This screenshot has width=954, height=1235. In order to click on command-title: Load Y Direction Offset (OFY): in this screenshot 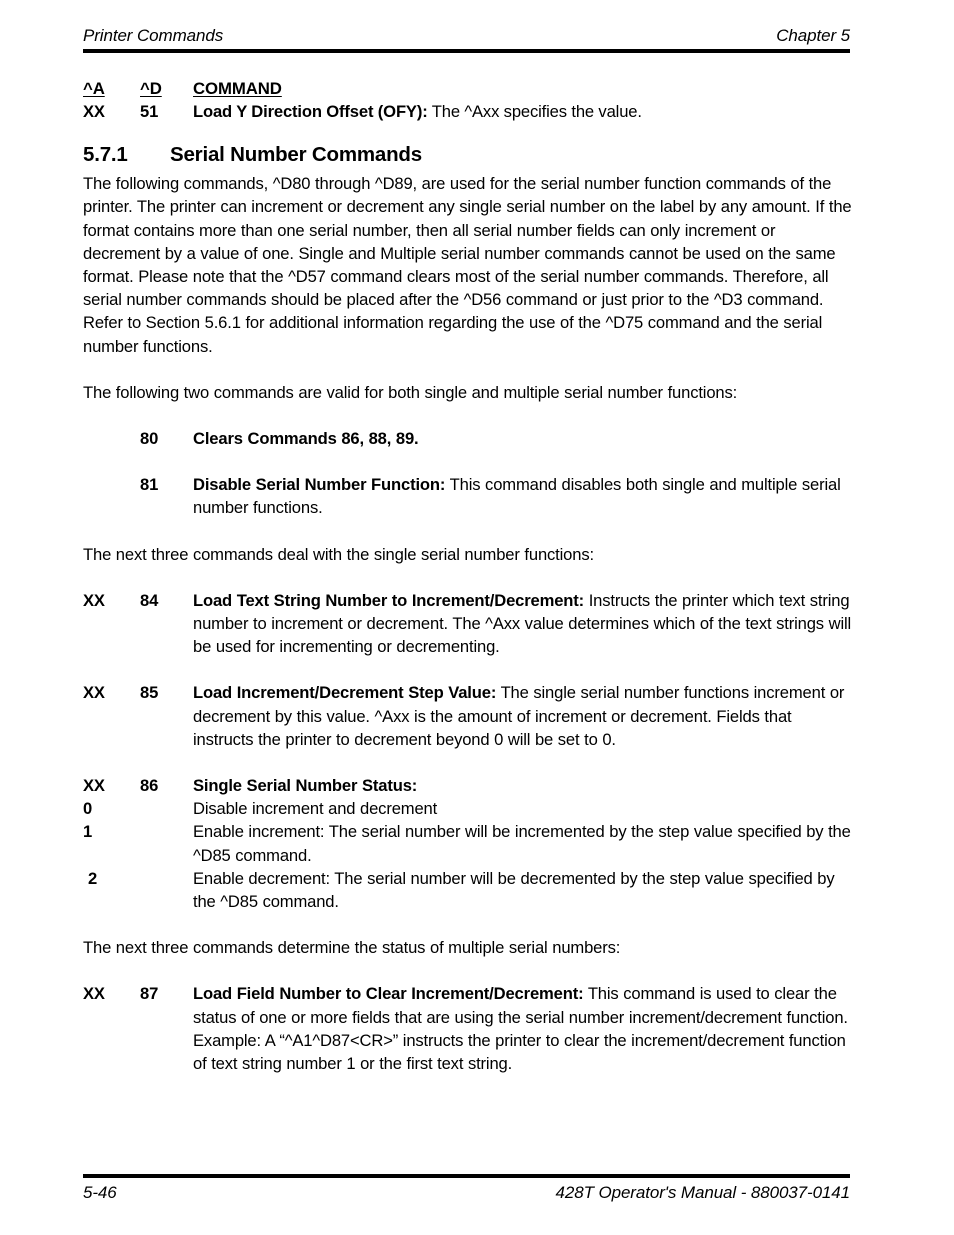, I will do `click(310, 111)`.